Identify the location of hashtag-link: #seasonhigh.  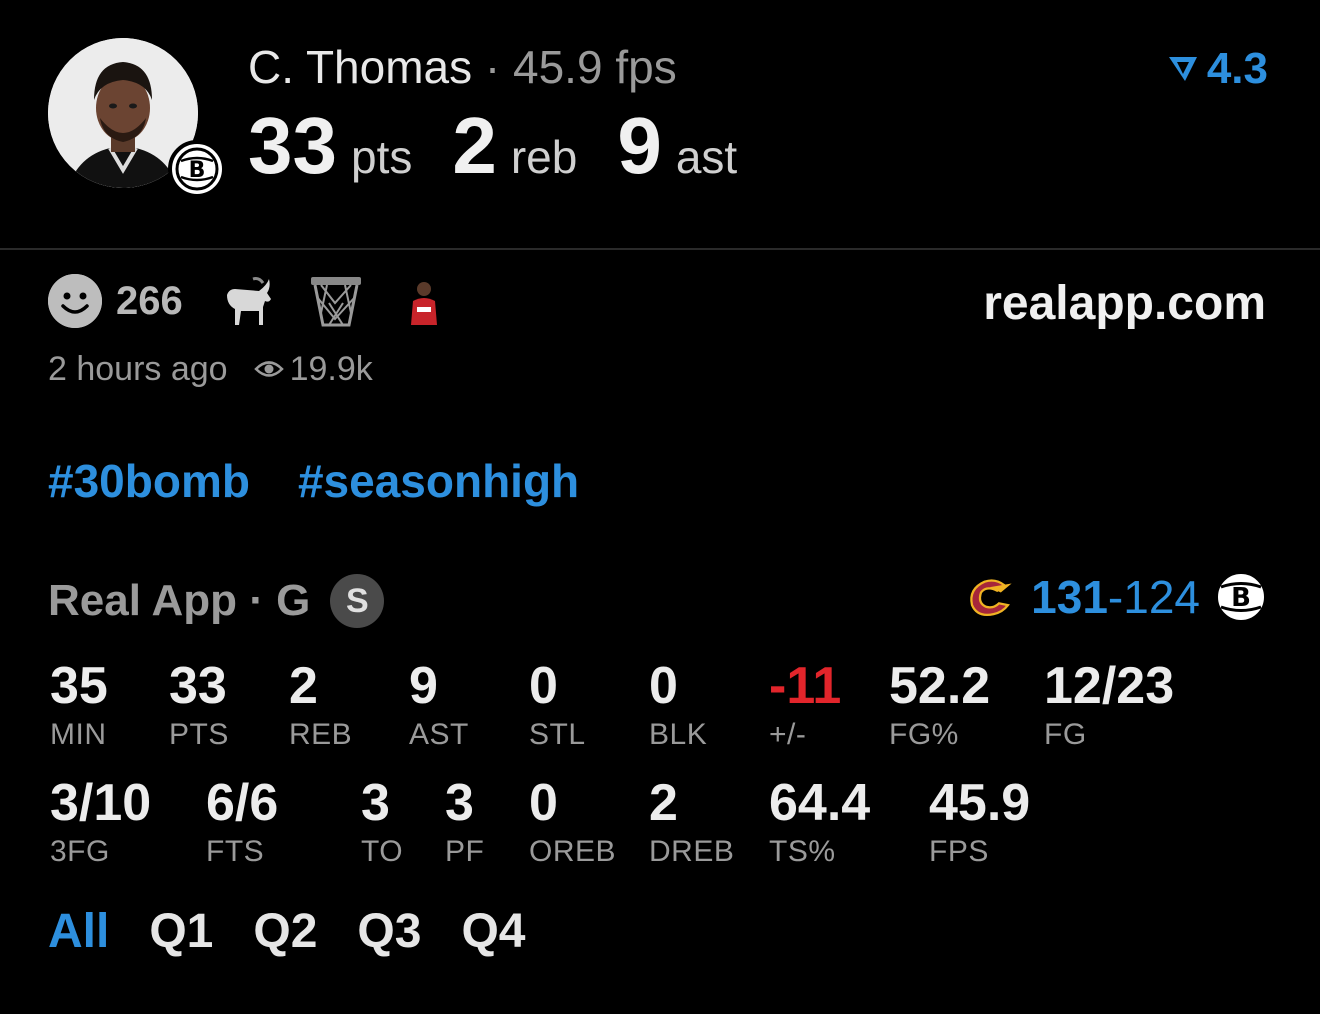
(438, 481).